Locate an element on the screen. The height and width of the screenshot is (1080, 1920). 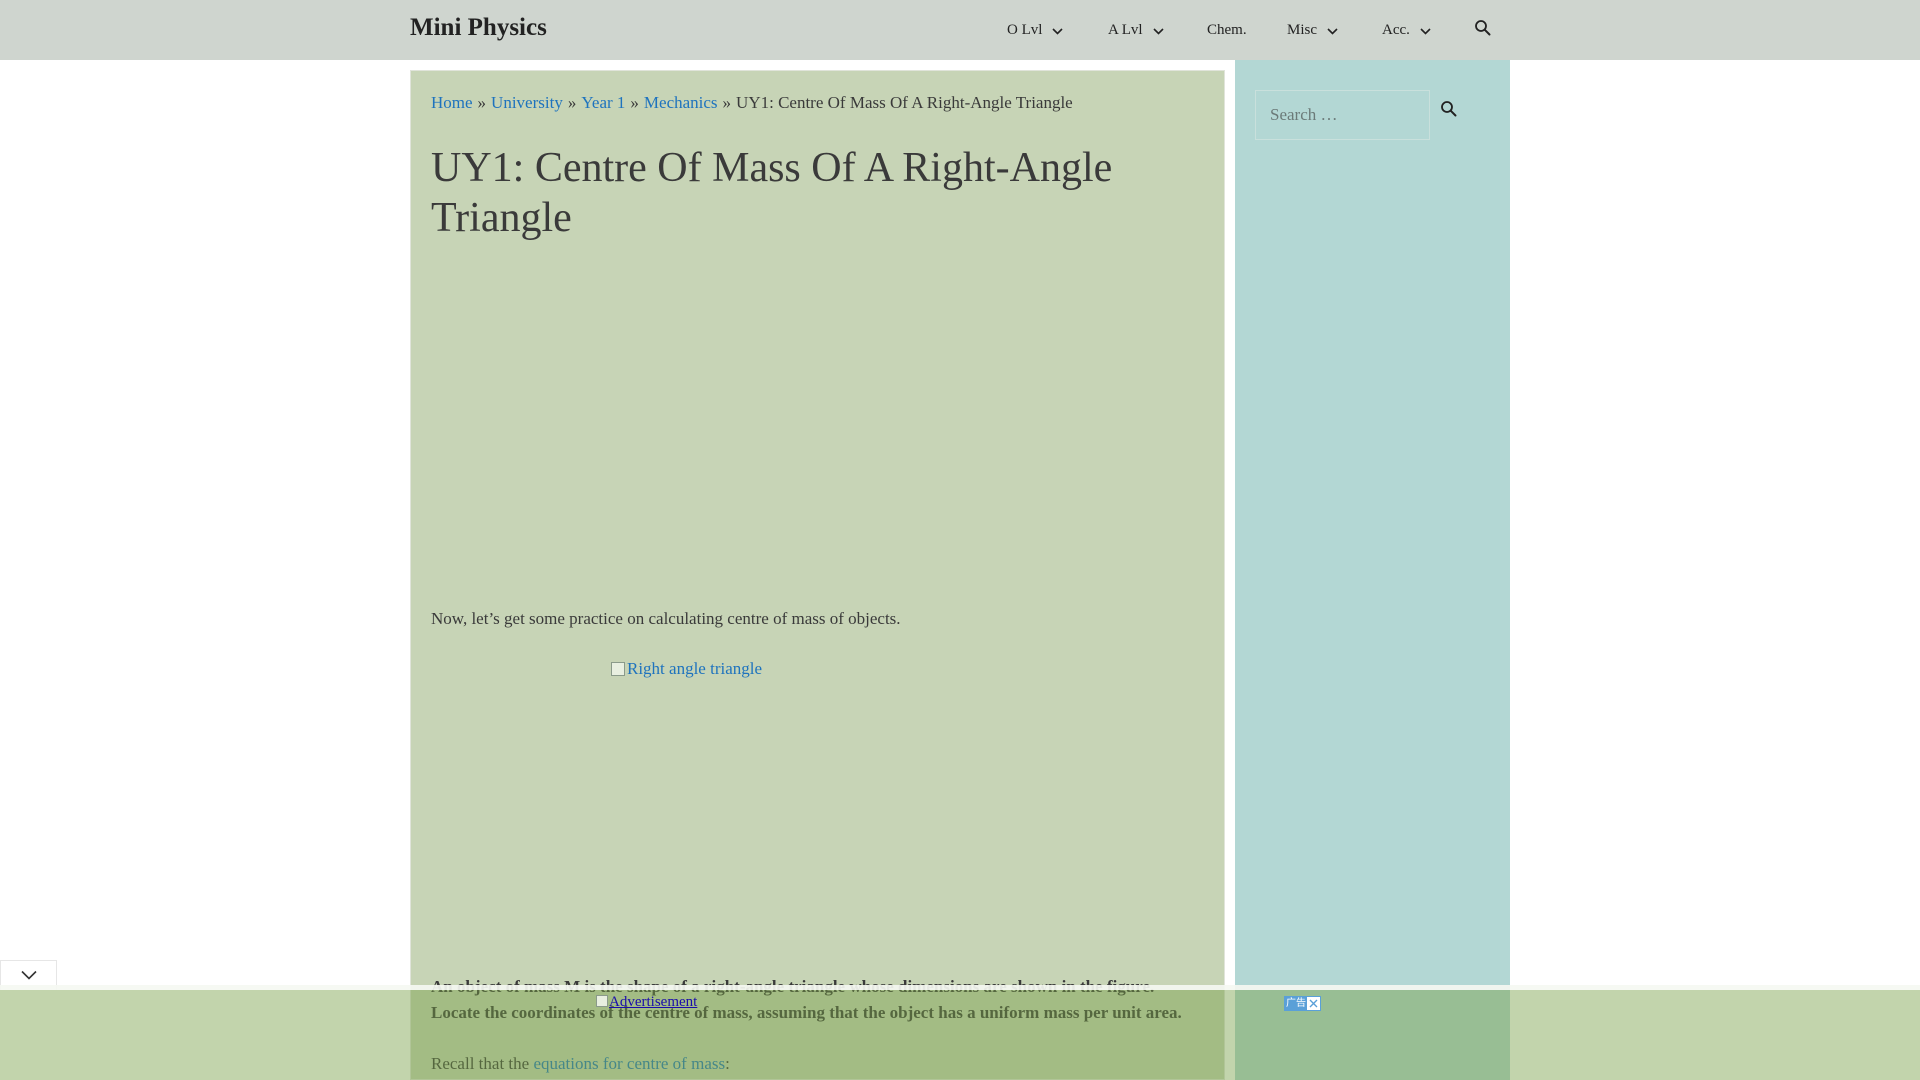
search-submit-button is located at coordinates (1455, 115).